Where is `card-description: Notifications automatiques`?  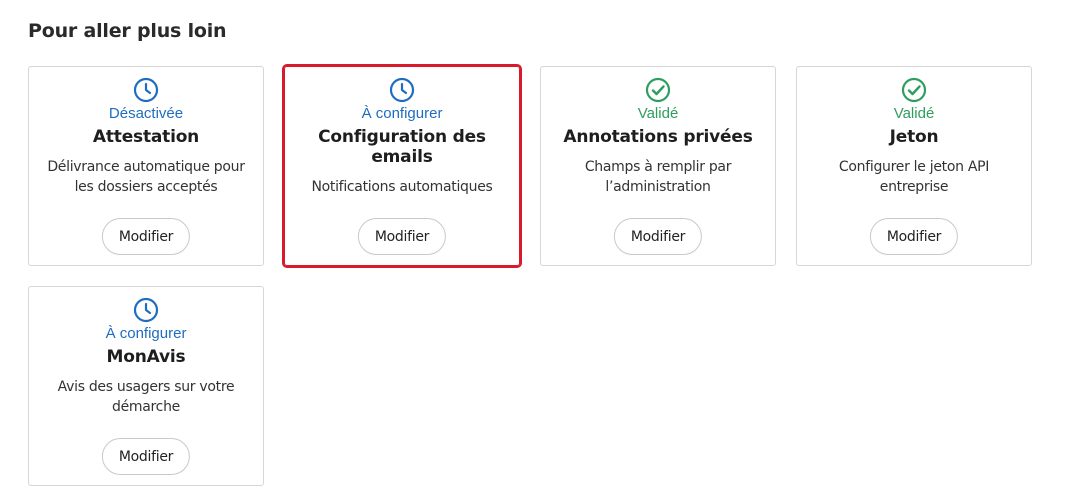
card-description: Notifications automatiques is located at coordinates (402, 187).